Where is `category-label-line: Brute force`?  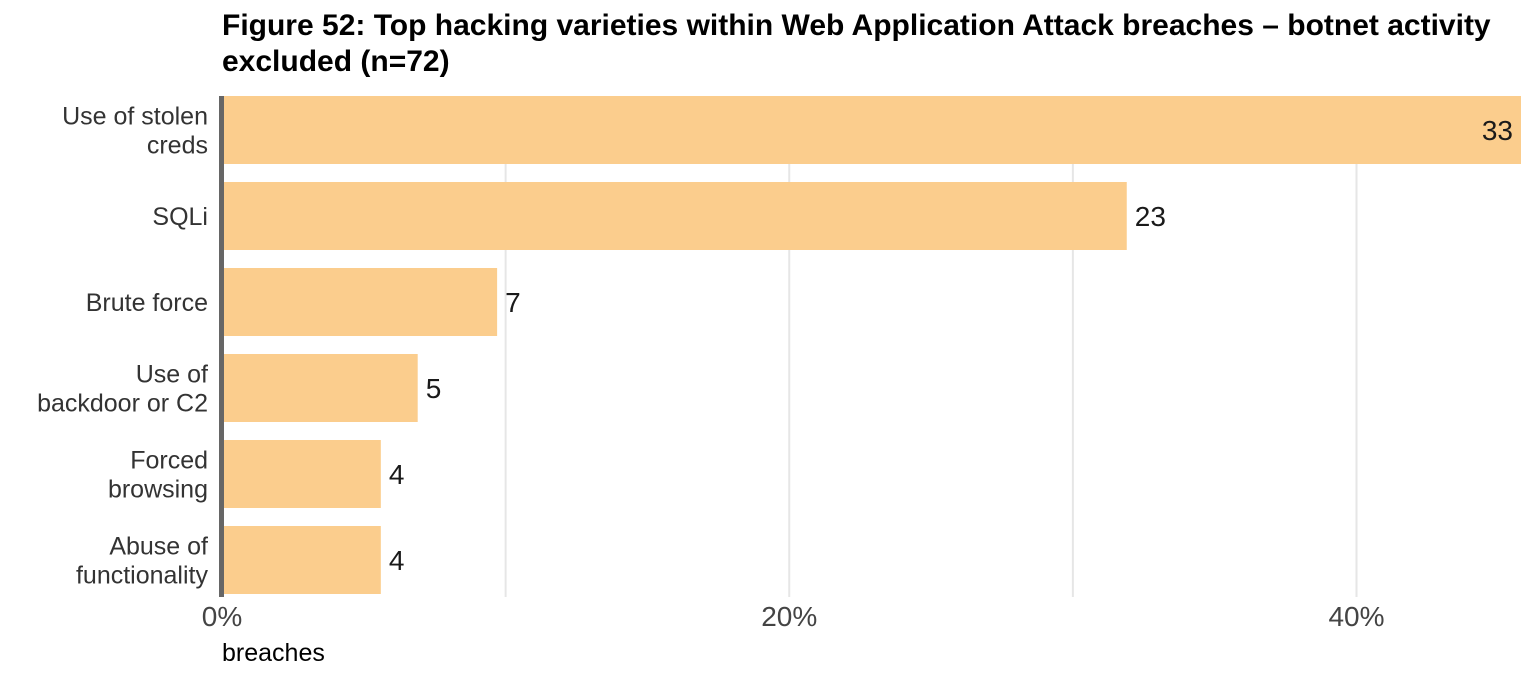
category-label-line: Brute force is located at coordinates (147, 303).